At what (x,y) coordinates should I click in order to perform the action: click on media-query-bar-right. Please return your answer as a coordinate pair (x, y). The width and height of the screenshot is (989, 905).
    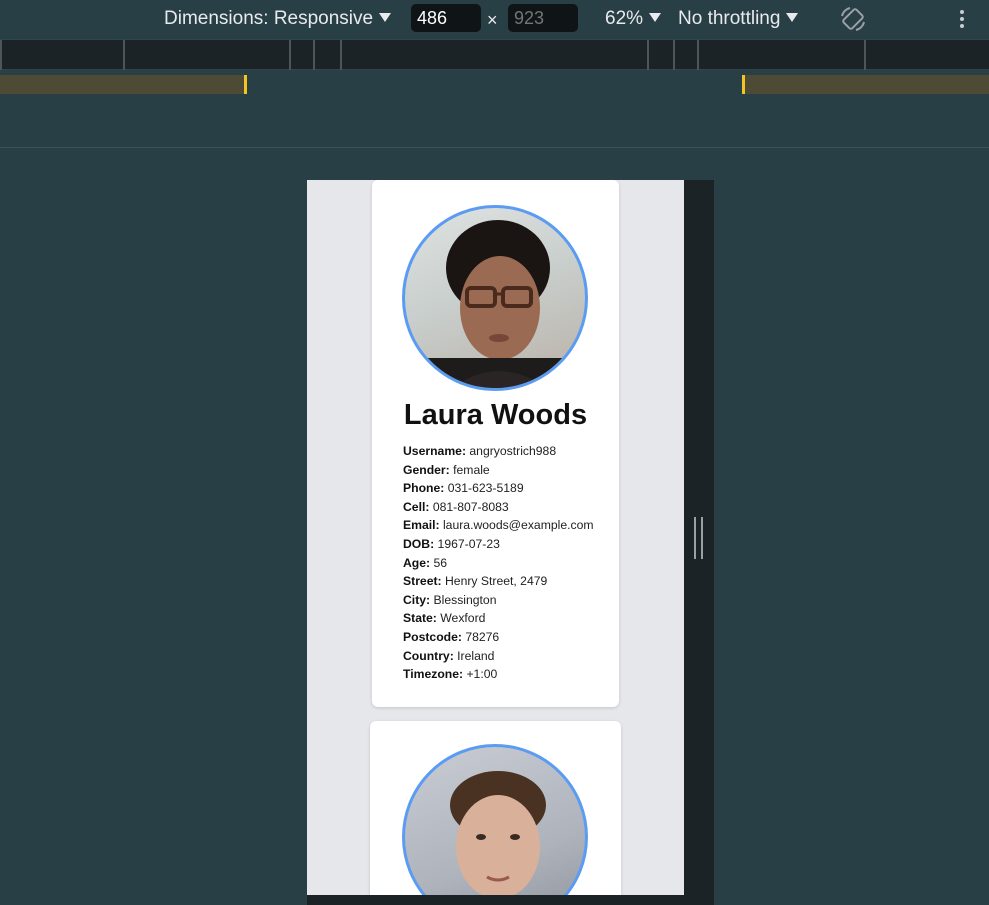
    Looking at the image, I should click on (867, 84).